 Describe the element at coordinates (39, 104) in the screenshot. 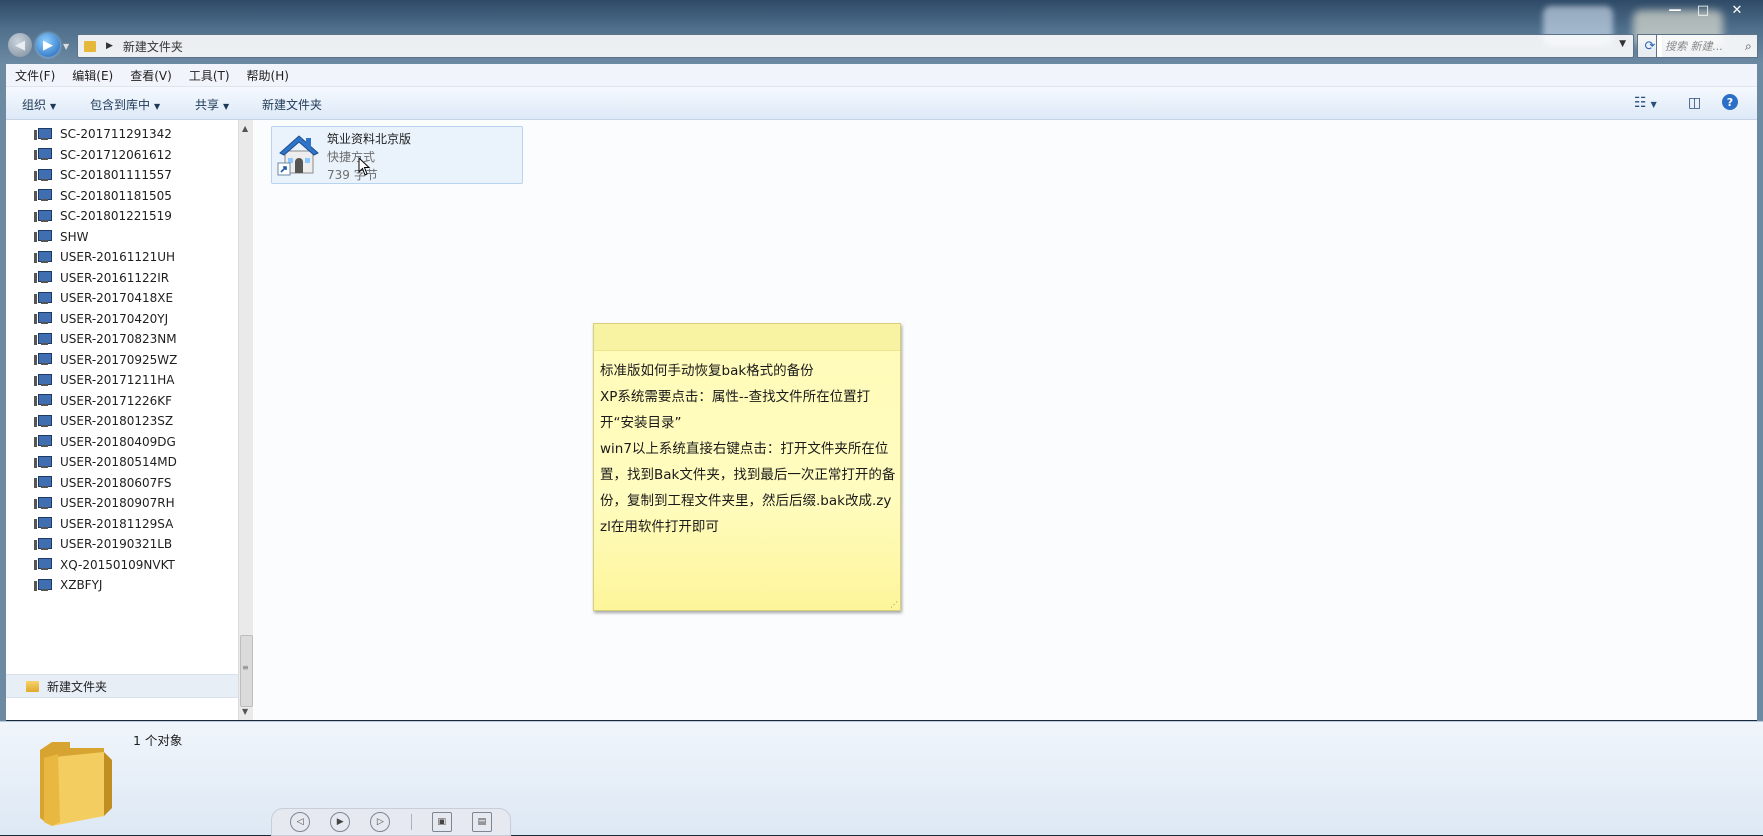

I see `organize-button: 组织 ▼` at that location.